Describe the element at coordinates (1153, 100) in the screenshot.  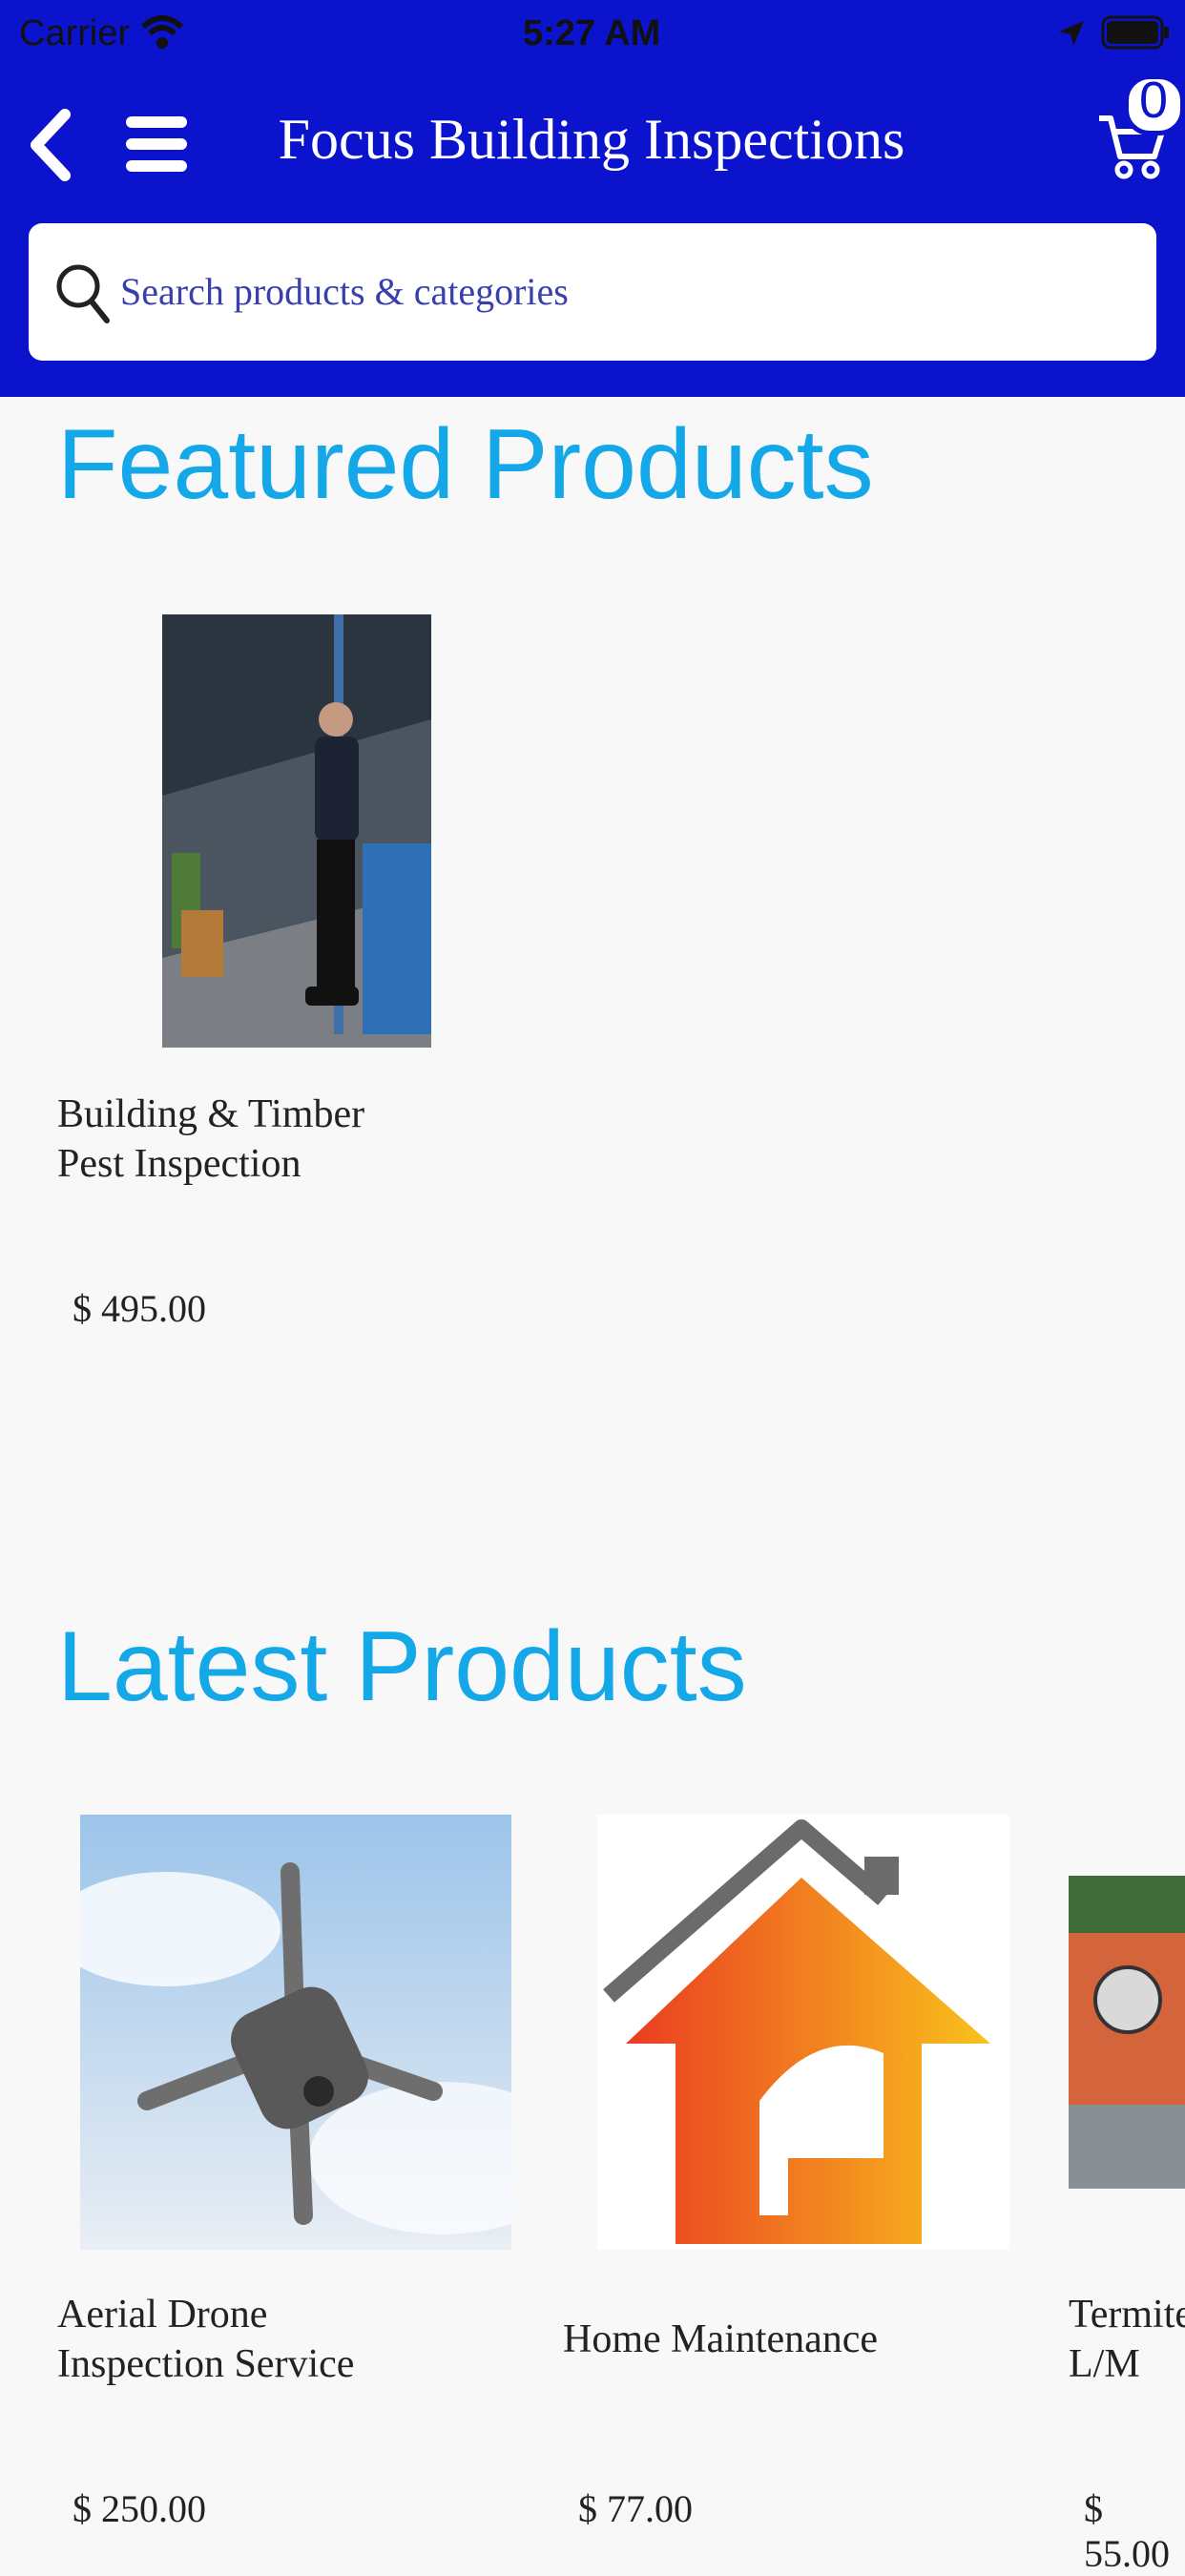
I see `cart-count: 0` at that location.